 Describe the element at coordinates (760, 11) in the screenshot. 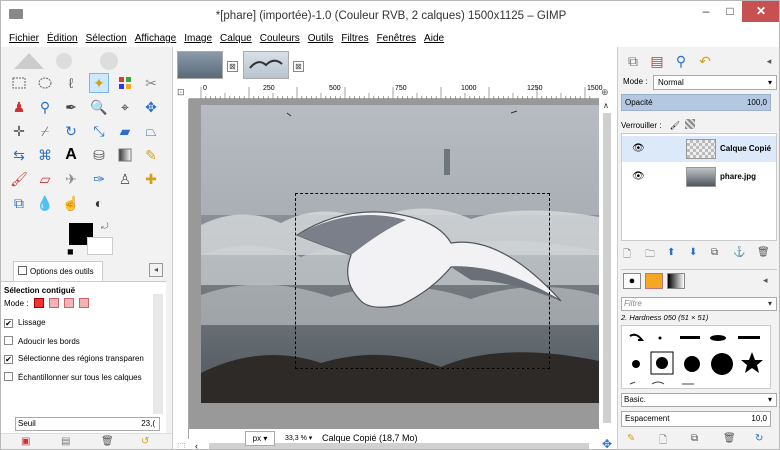

I see `close-button: ✕` at that location.